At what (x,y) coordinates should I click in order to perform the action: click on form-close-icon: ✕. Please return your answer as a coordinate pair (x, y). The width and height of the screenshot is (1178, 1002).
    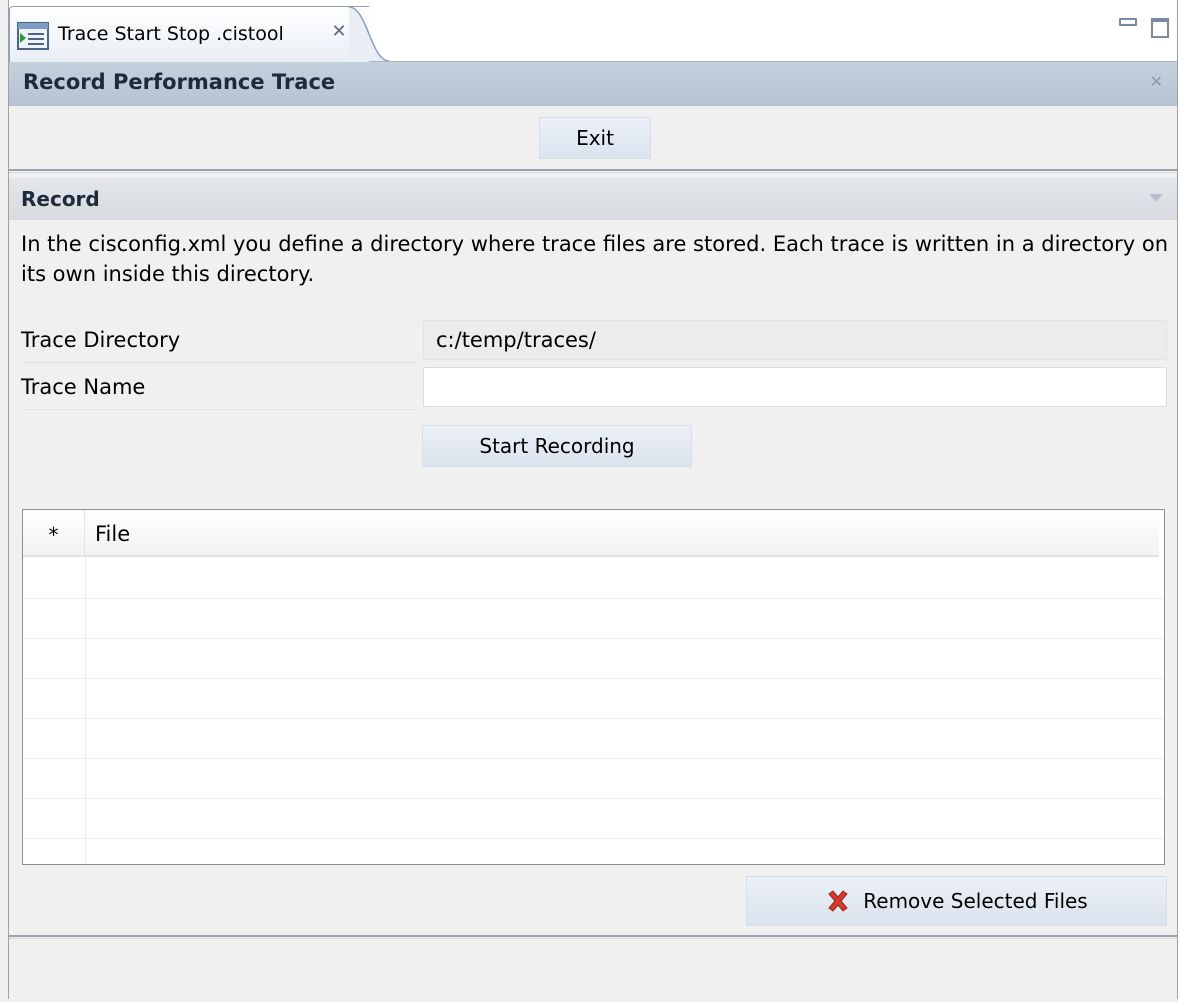
    Looking at the image, I should click on (1156, 81).